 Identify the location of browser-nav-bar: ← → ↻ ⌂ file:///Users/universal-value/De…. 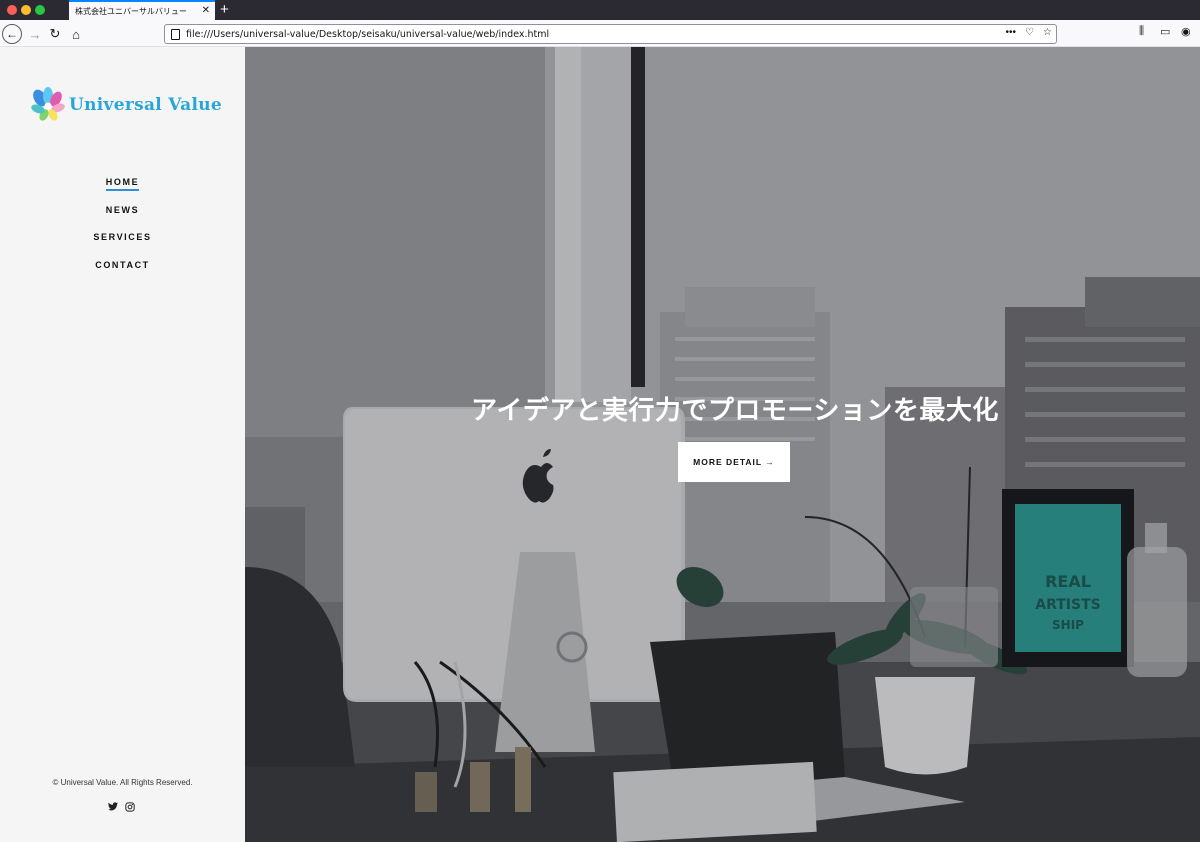
(600, 33).